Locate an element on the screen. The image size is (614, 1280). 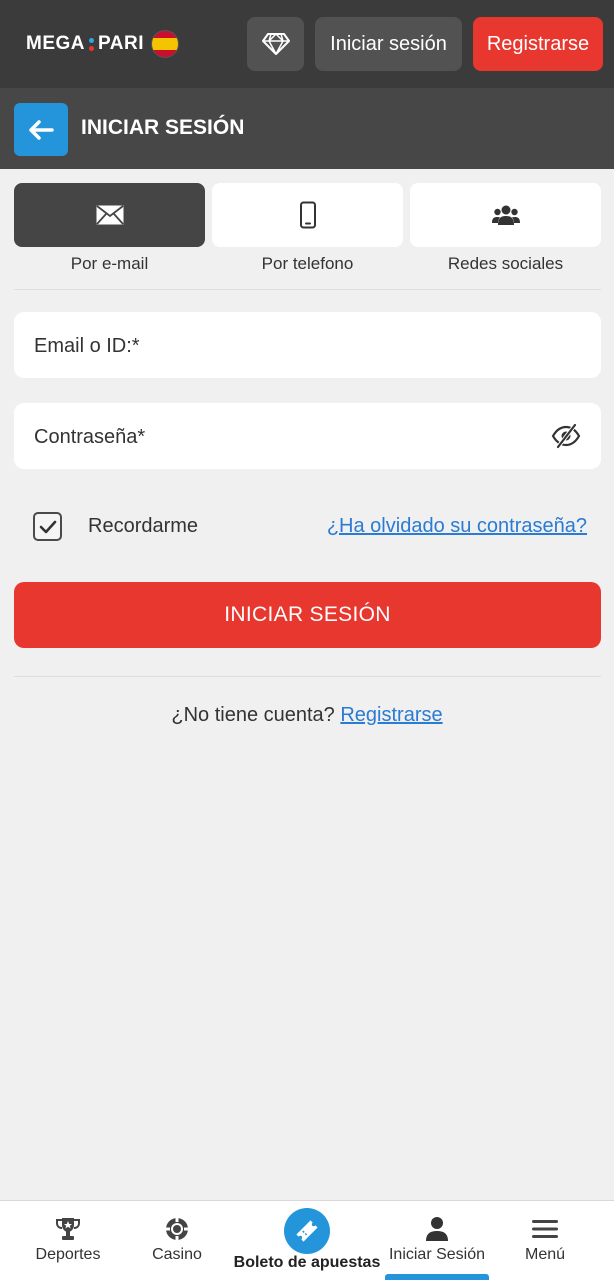
no-account-text: ¿No tiene cuenta? Registrarse is located at coordinates (307, 715).